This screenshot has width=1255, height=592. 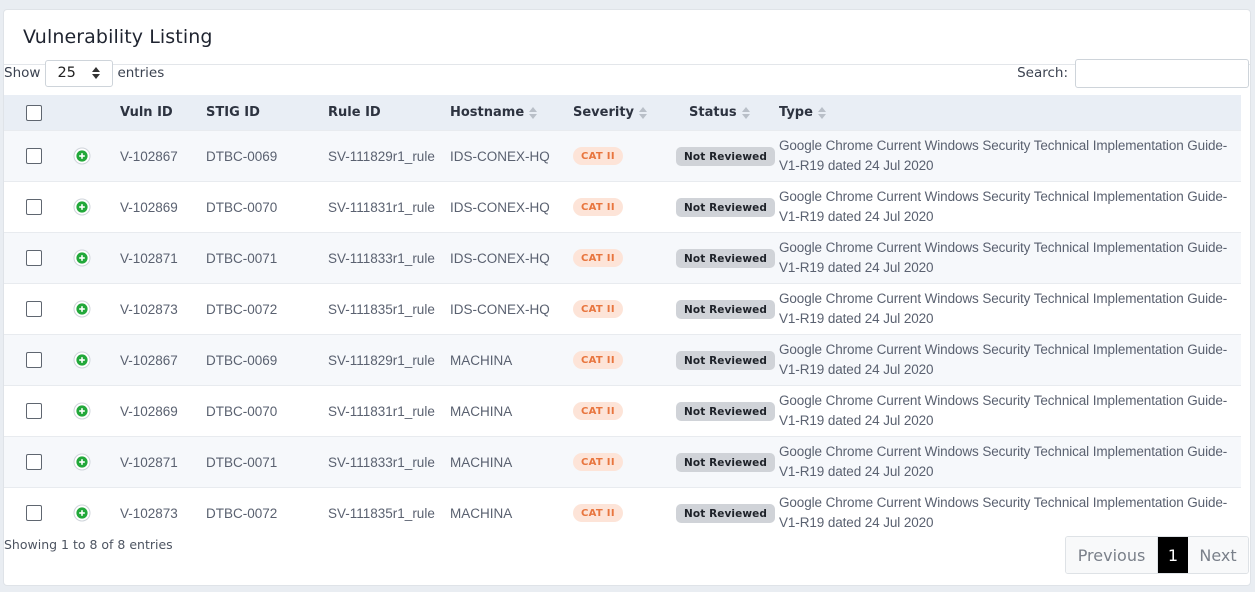 What do you see at coordinates (96, 73) in the screenshot?
I see `select-caret-icon` at bounding box center [96, 73].